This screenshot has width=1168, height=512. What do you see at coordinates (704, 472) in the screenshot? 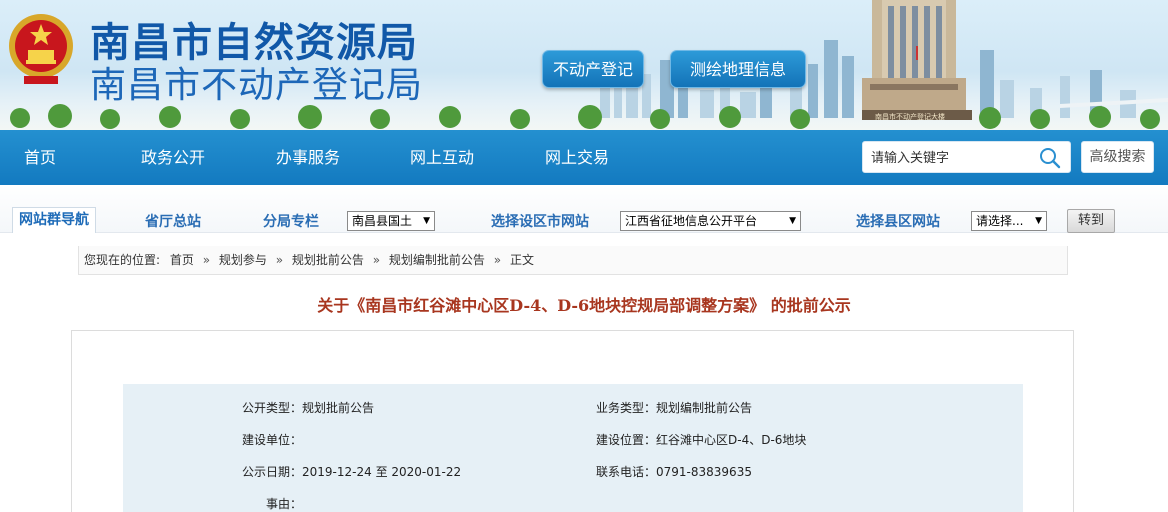
I see `contact-phone-value: 0791-83839635` at bounding box center [704, 472].